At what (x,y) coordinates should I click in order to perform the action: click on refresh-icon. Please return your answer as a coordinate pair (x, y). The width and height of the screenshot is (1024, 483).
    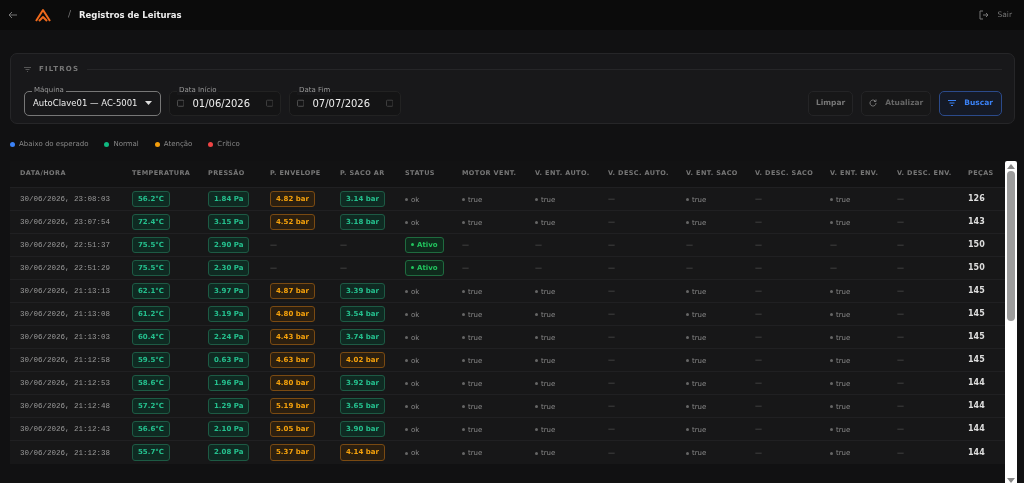
    Looking at the image, I should click on (873, 103).